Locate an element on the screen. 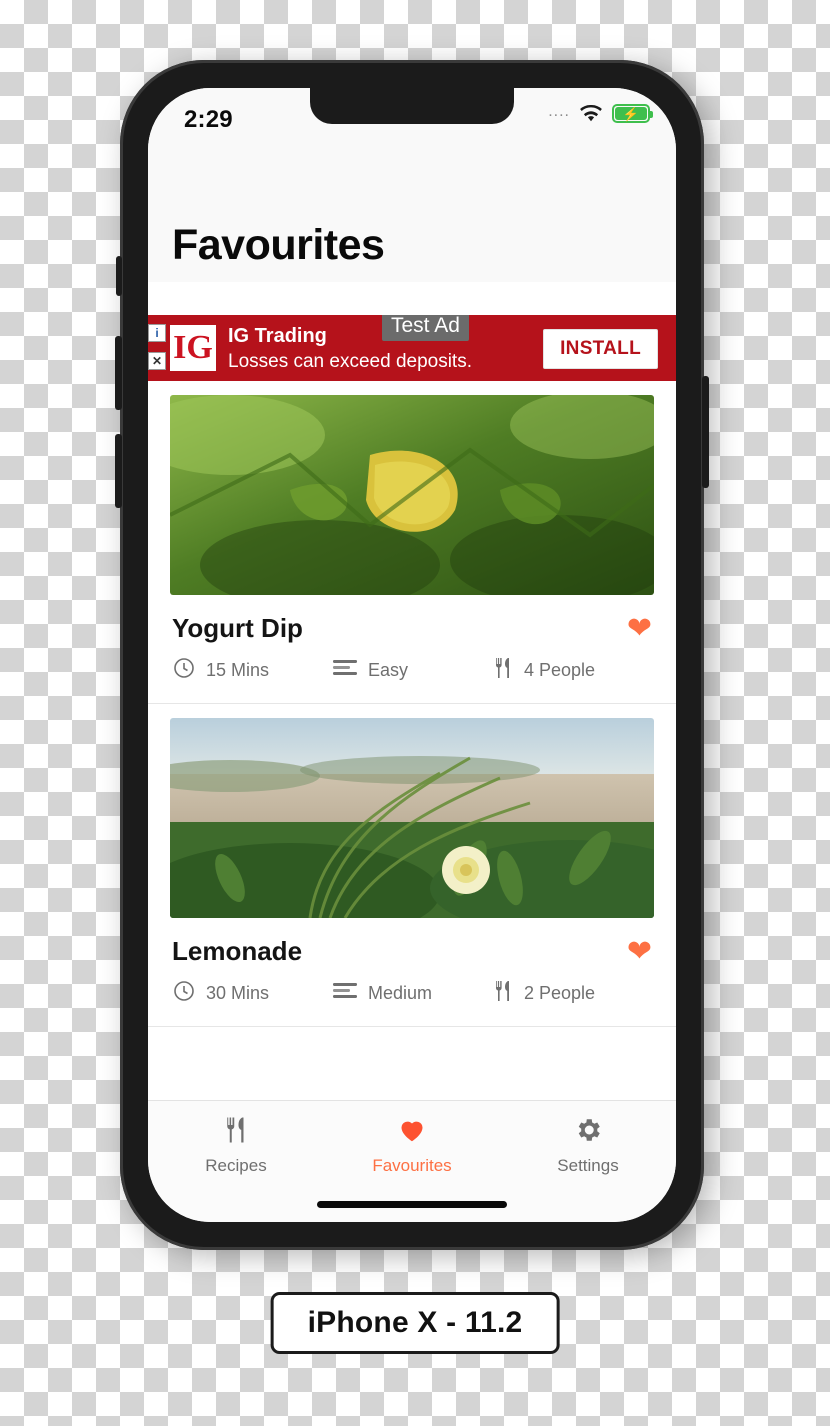 This screenshot has height=1426, width=830. recipe-servings: 2 People is located at coordinates (572, 993).